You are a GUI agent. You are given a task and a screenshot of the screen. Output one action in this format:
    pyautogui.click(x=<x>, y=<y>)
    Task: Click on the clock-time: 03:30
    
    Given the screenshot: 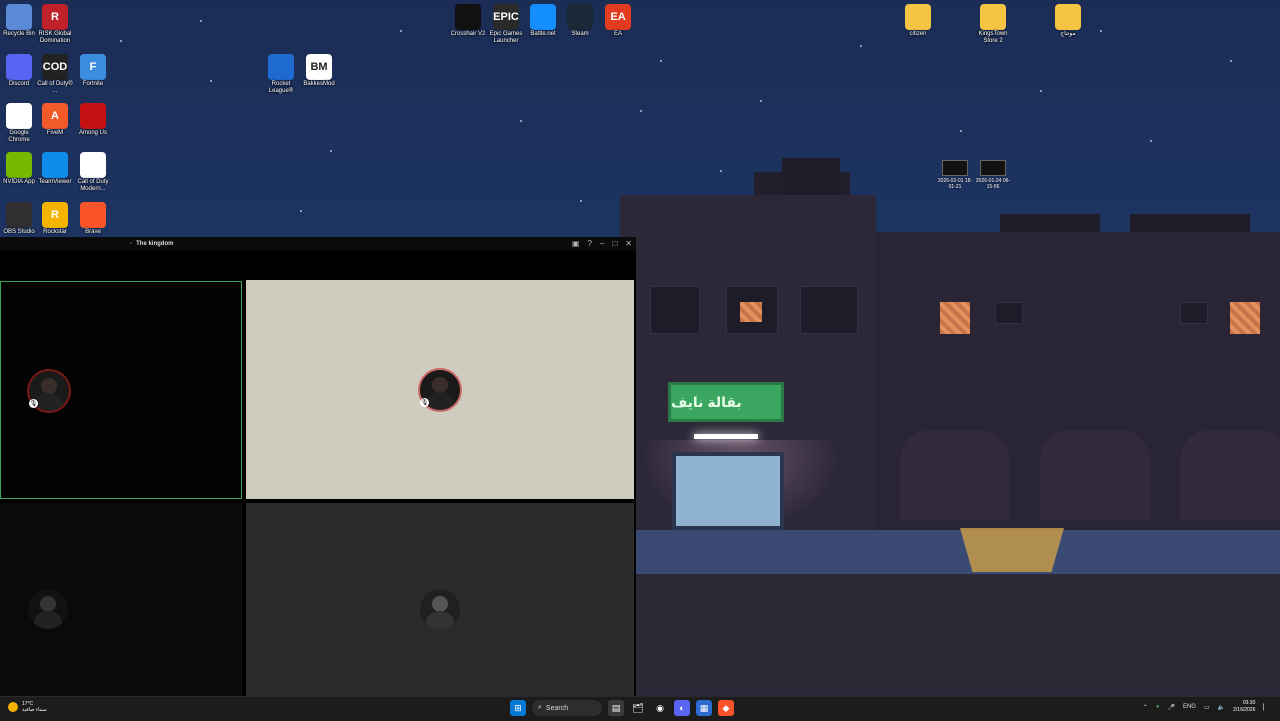 What is the action you would take?
    pyautogui.click(x=1249, y=703)
    